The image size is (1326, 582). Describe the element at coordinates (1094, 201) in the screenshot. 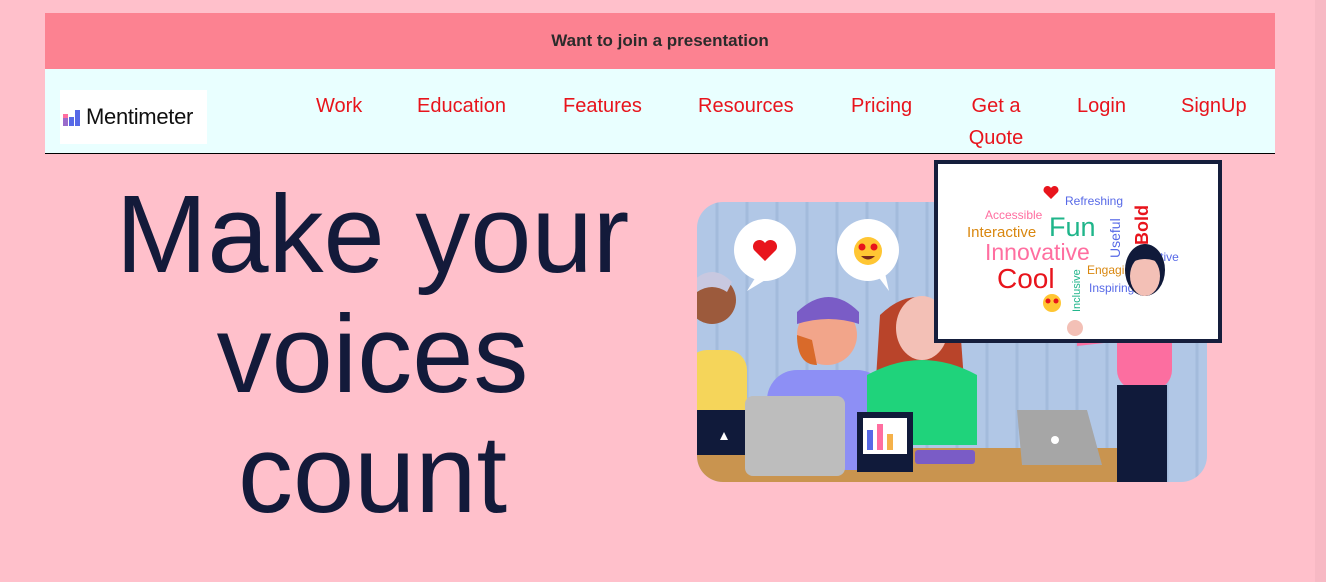

I see `word-refreshing: Refreshing` at that location.